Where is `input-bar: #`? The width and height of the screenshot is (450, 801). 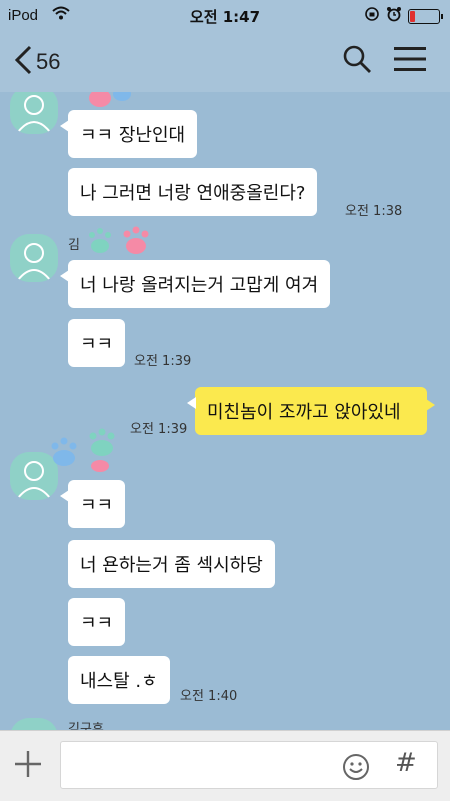 input-bar: # is located at coordinates (225, 765).